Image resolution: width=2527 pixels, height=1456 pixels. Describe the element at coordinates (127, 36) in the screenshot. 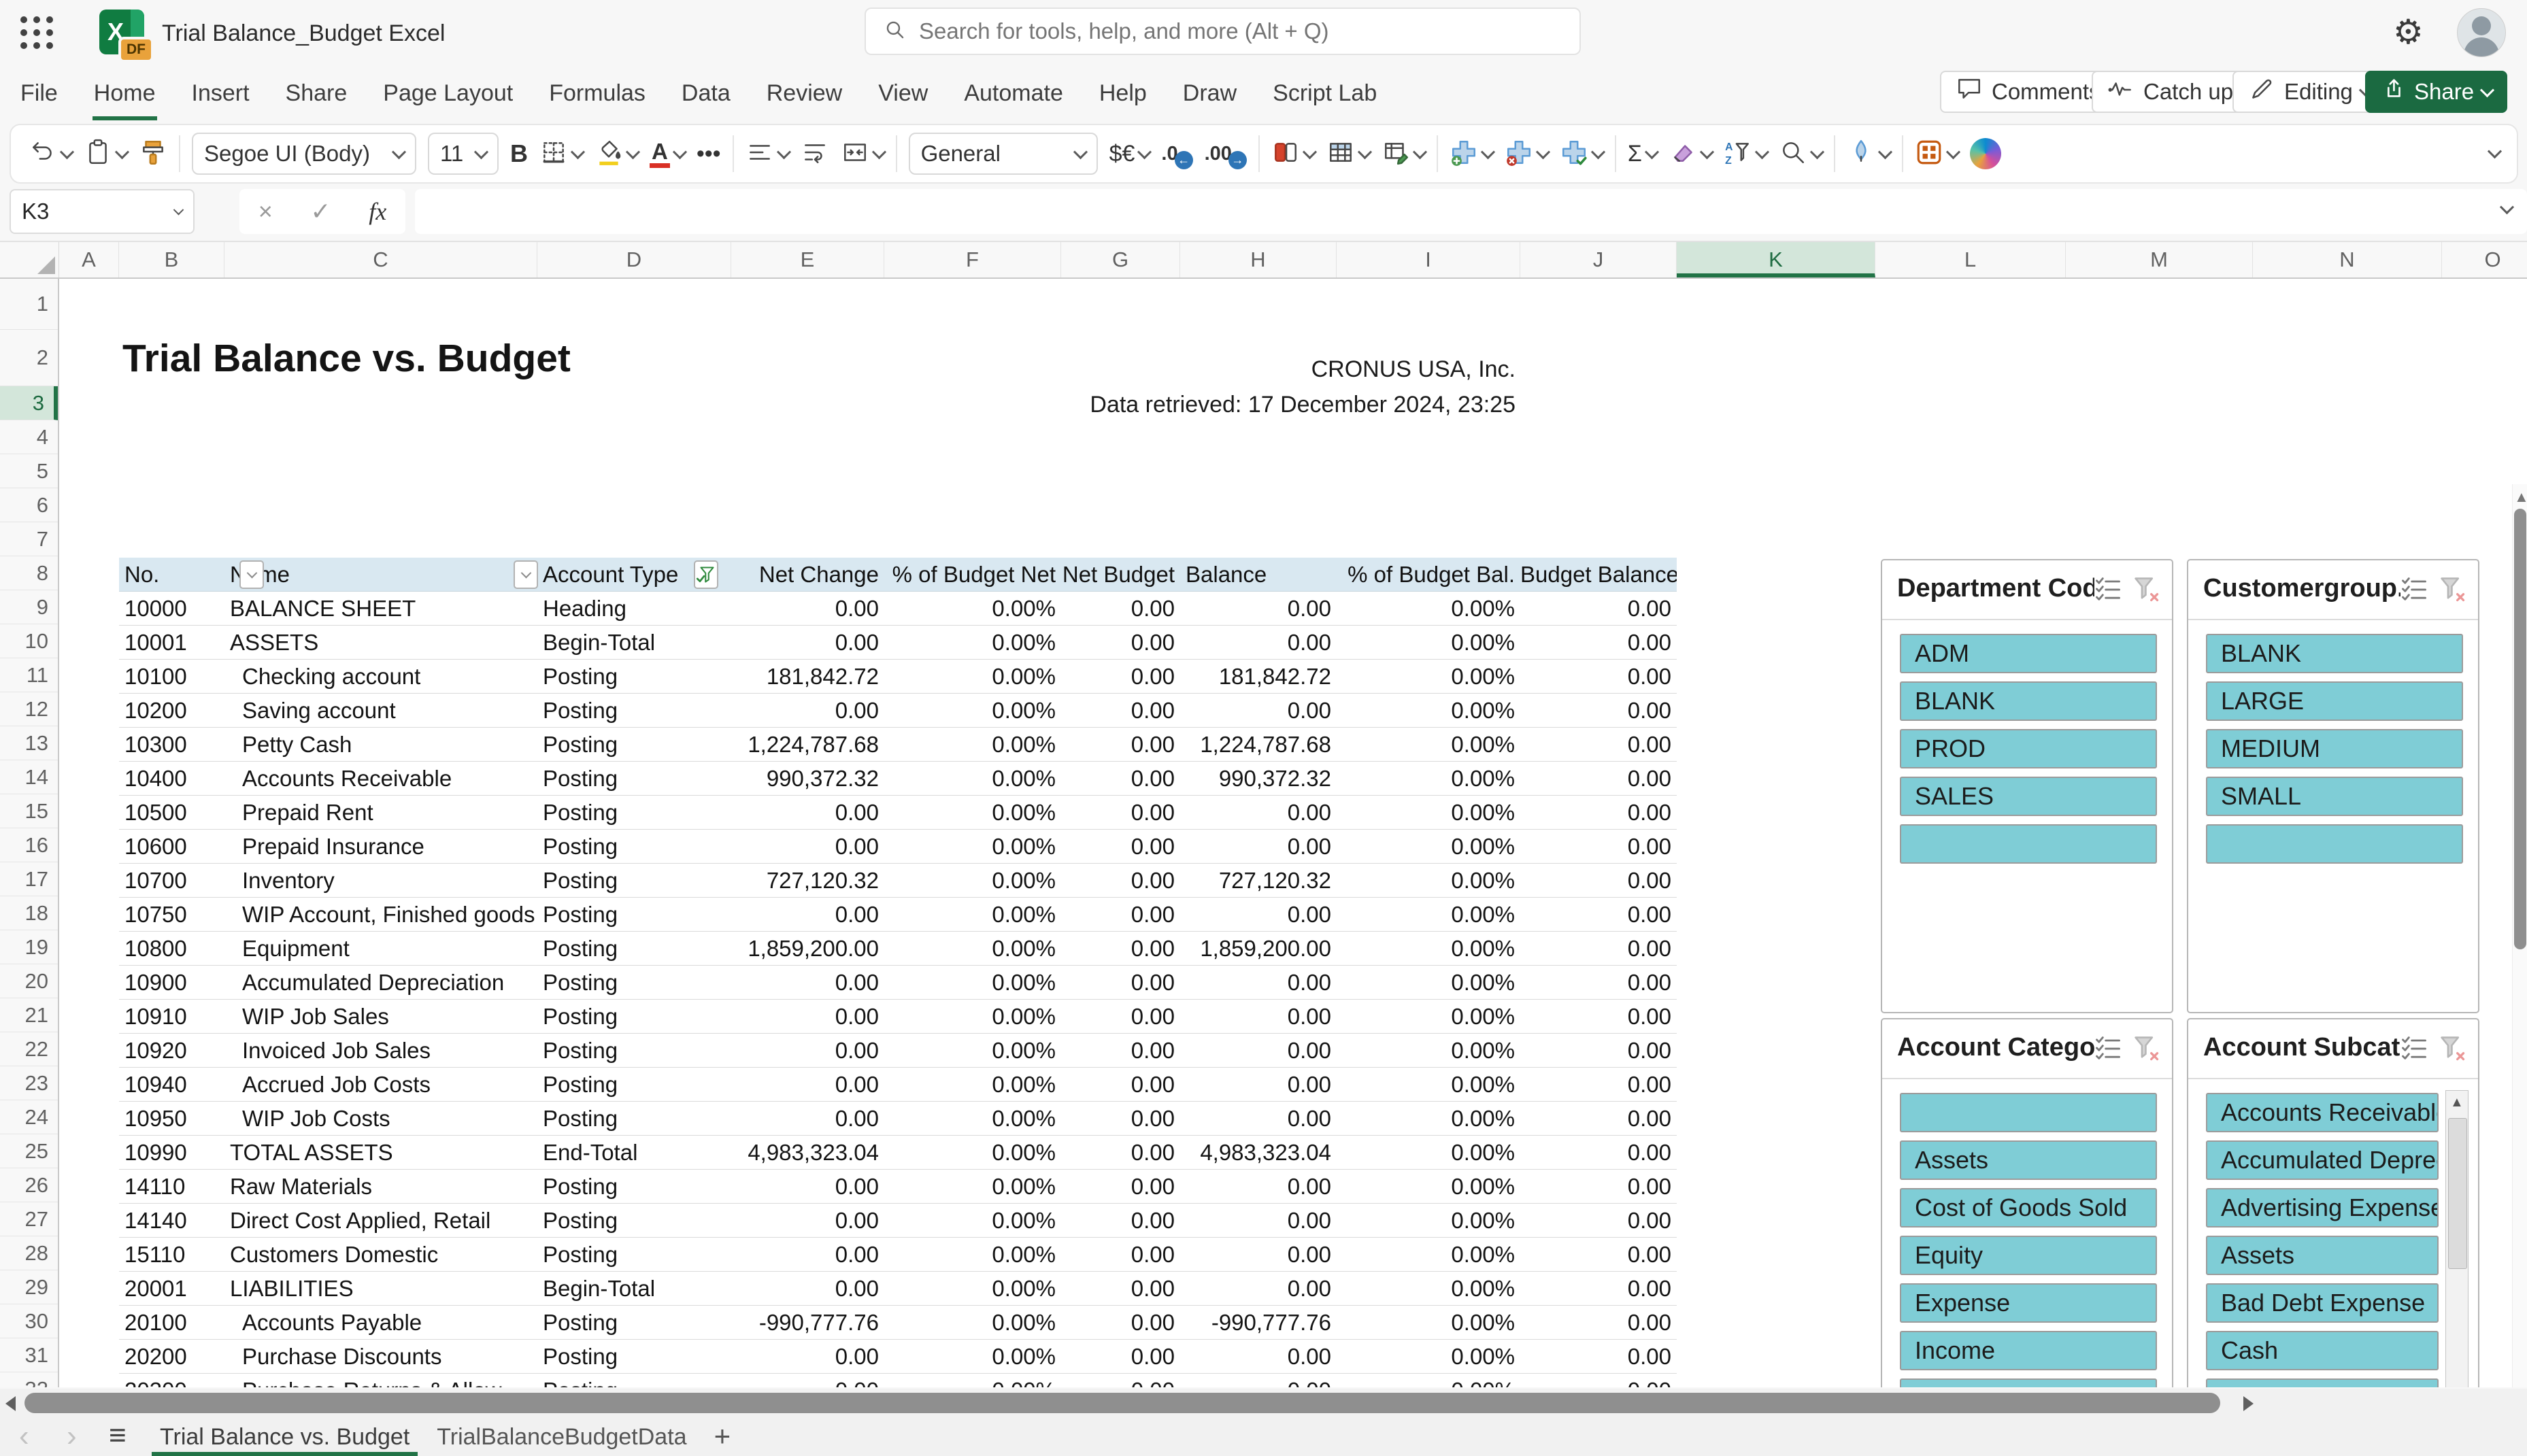

I see `excel-app-icon: X DF` at that location.